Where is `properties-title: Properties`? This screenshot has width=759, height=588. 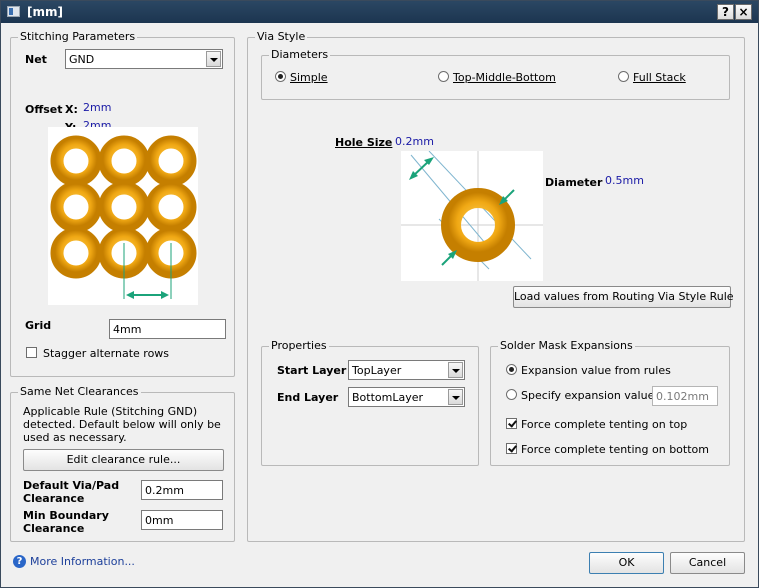 properties-title: Properties is located at coordinates (299, 345).